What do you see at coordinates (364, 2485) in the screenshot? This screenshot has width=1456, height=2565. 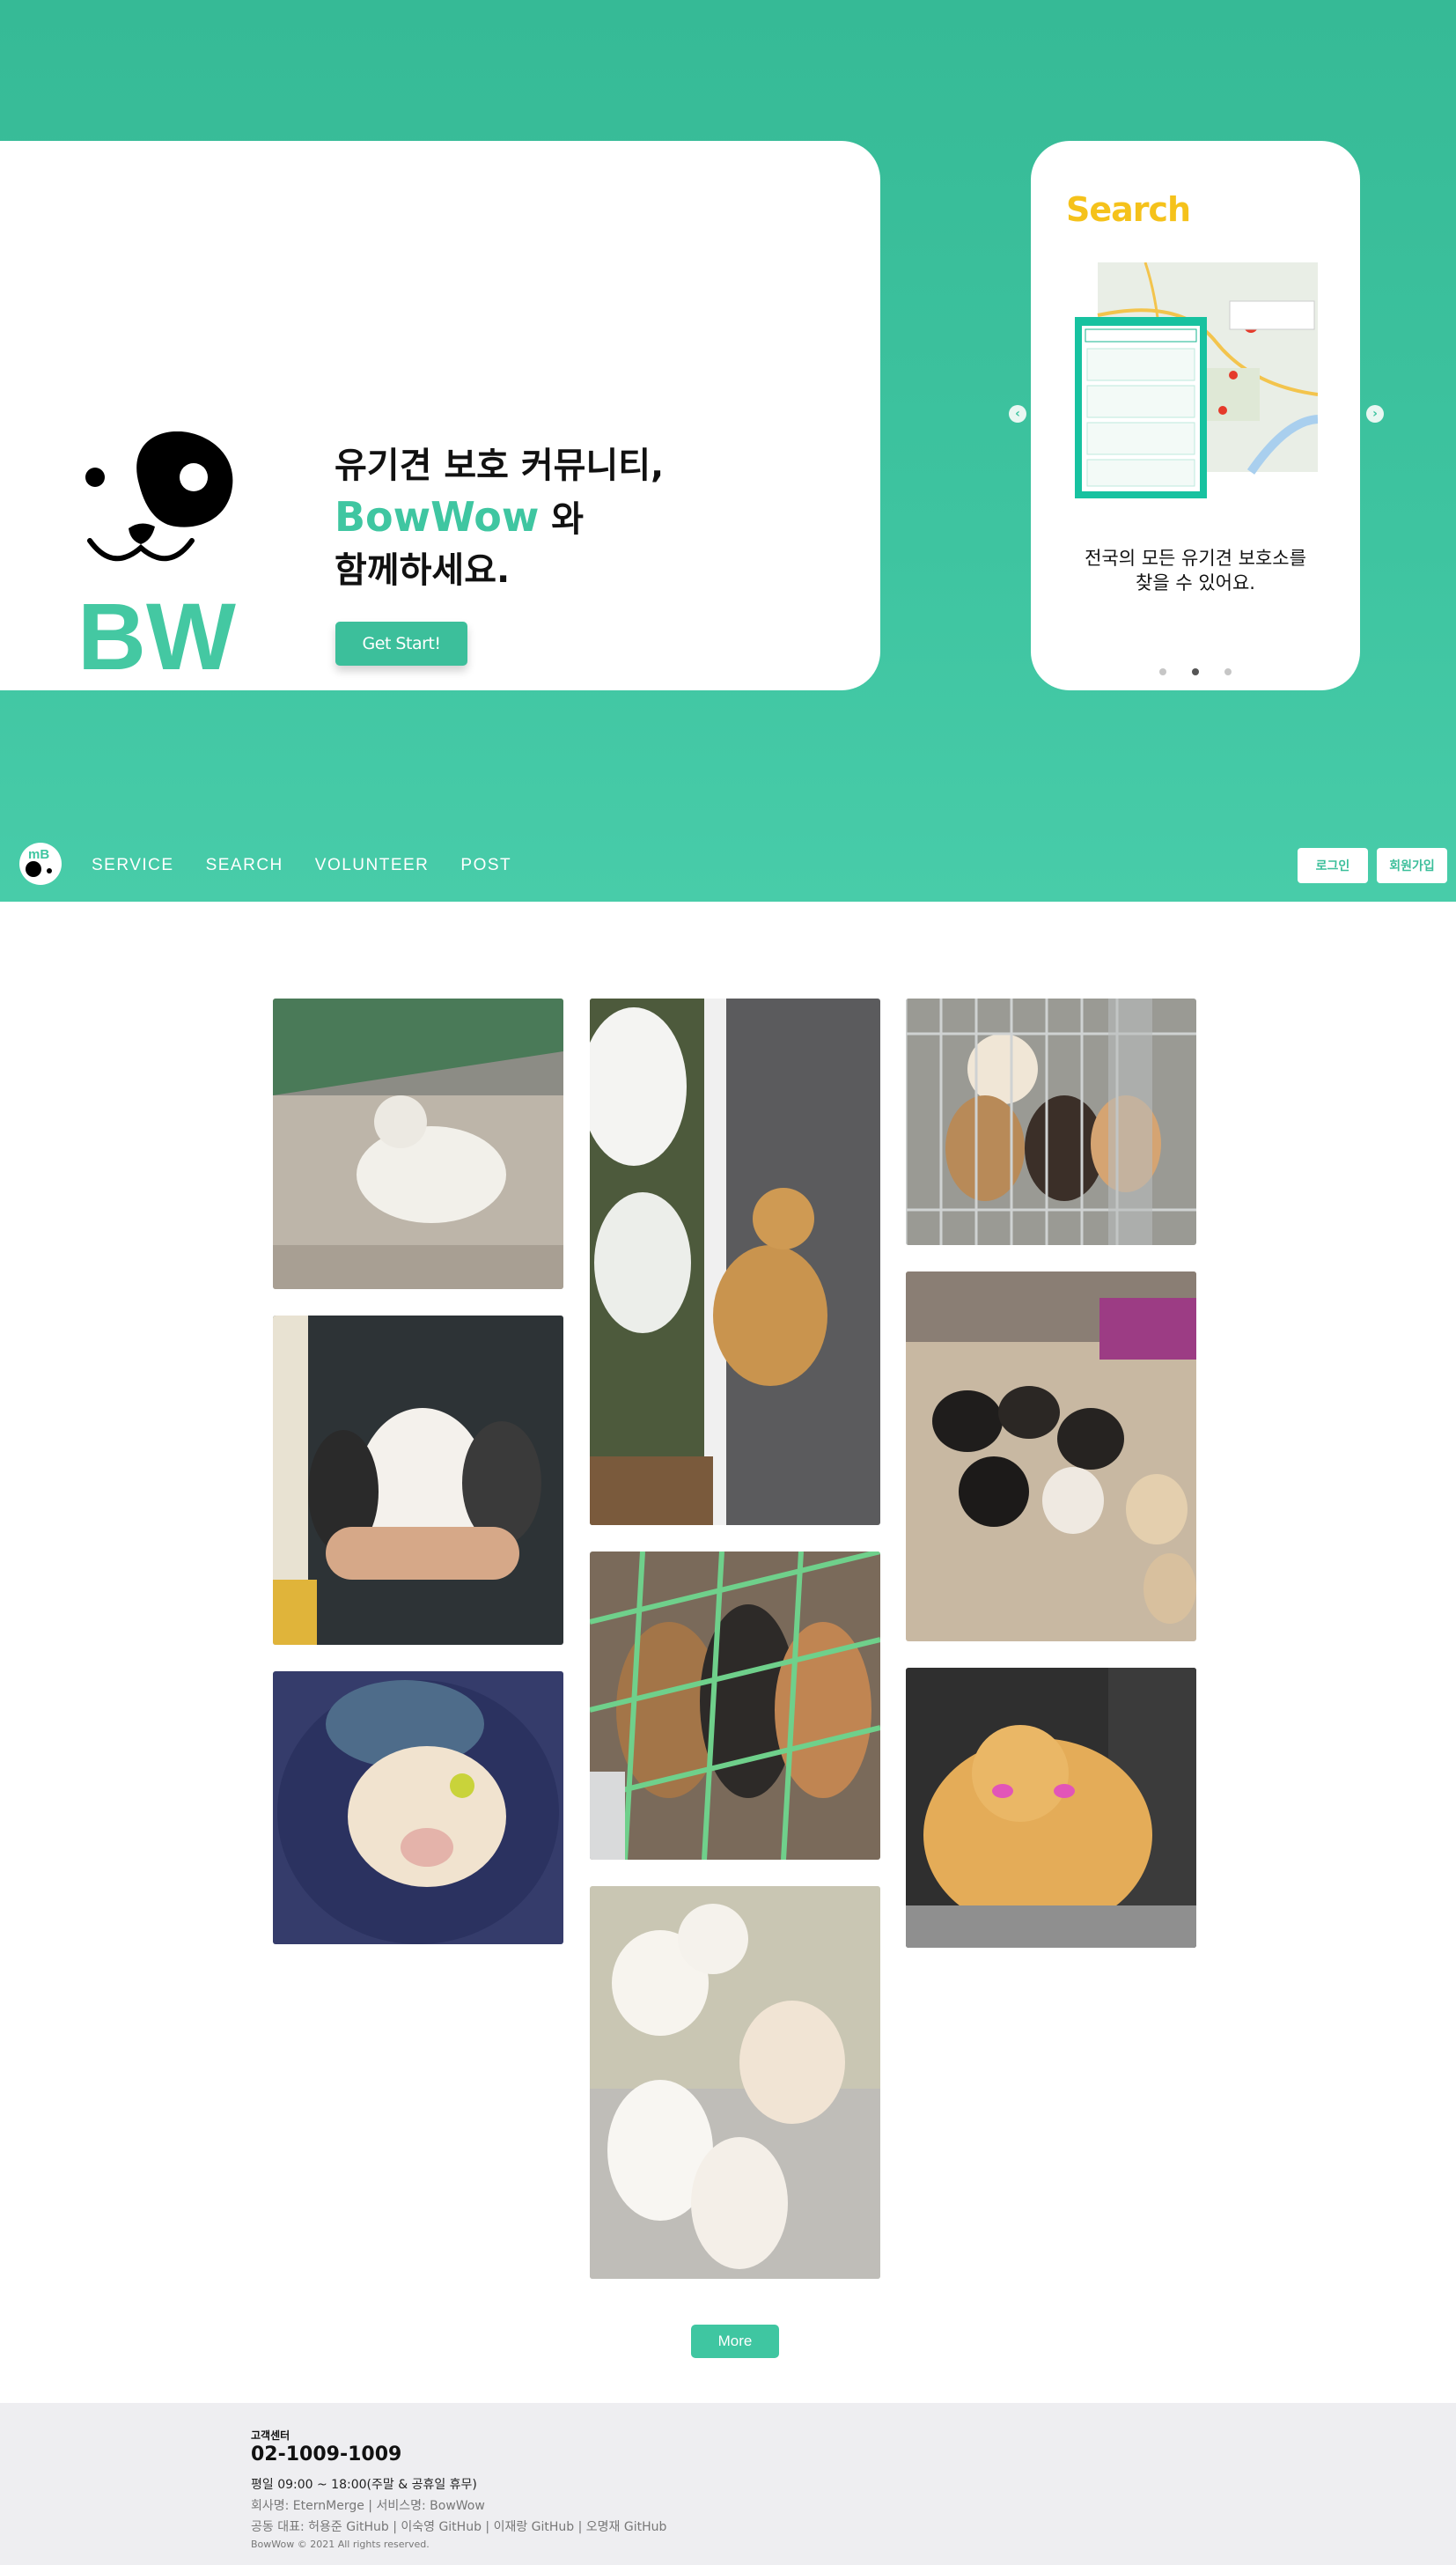 I see `footer-hours: 평일 09:00 ~ 18:00(주말 & 공휴일 휴무)` at bounding box center [364, 2485].